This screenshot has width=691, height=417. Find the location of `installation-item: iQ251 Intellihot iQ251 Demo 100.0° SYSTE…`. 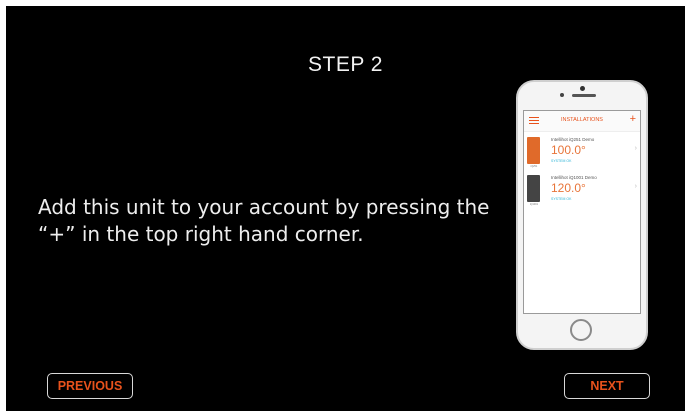

installation-item: iQ251 Intellihot iQ251 Demo 100.0° SYSTE… is located at coordinates (582, 154).